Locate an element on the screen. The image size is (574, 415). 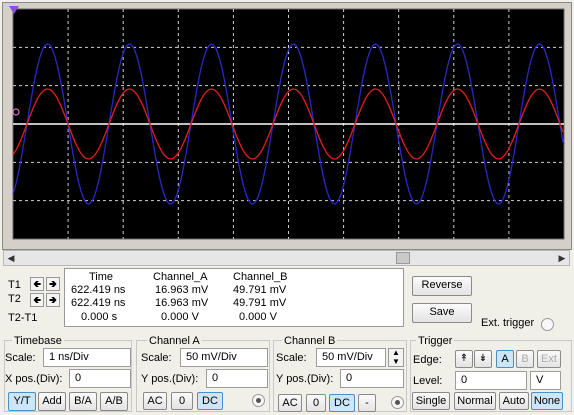
channel-b-title: Channel B is located at coordinates (310, 341).